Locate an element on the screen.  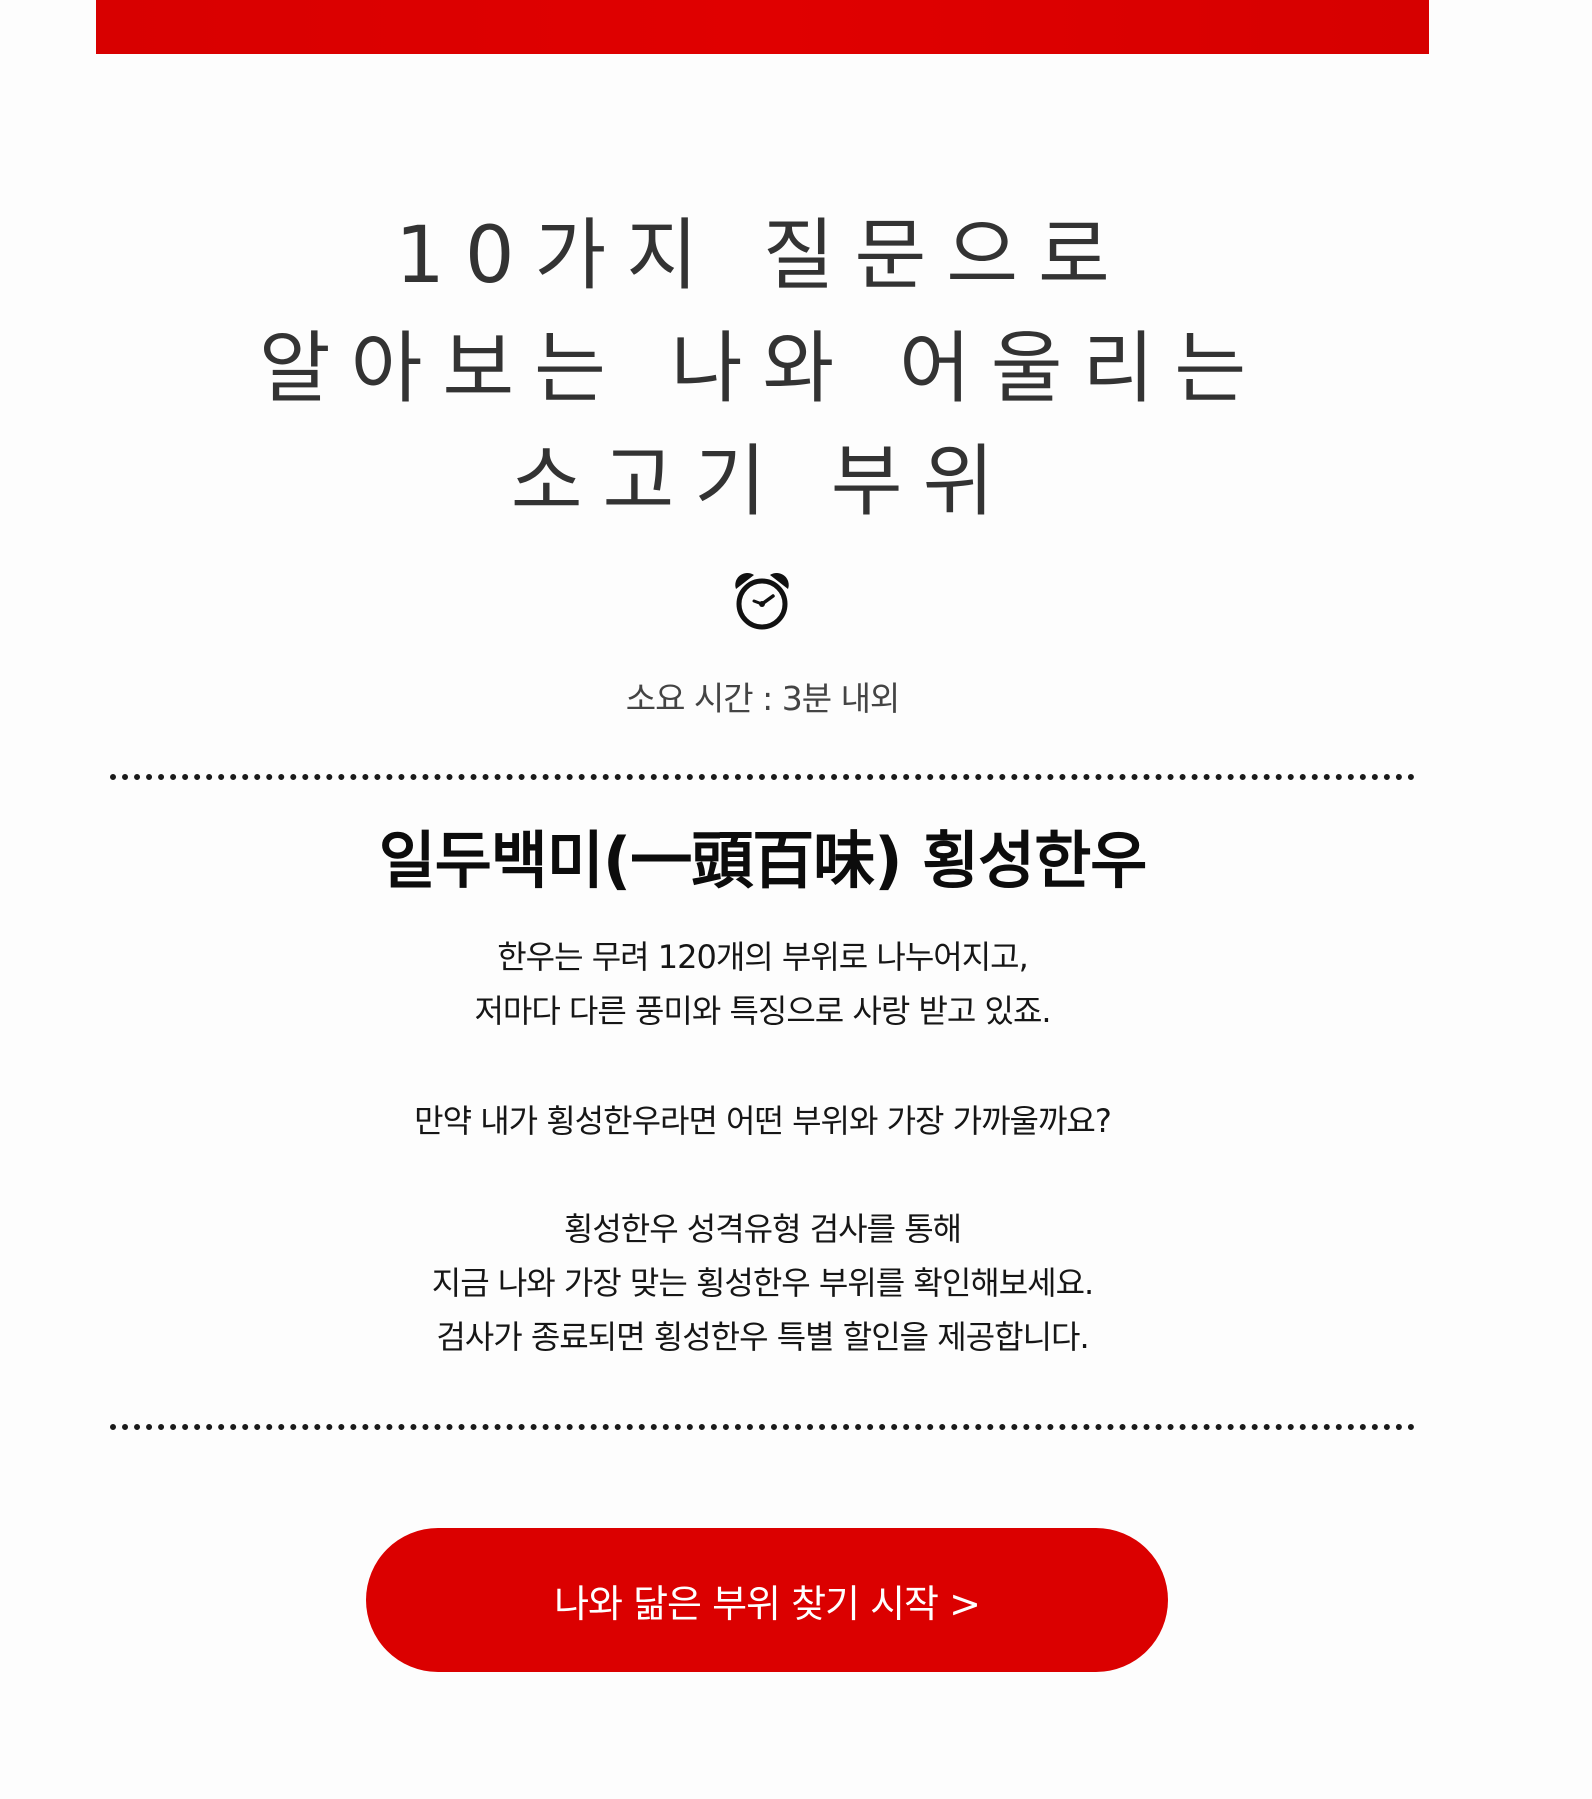
description-line: 검사가 종료되면 횡성한우 특별 할인을 제공합니다. is located at coordinates (762, 1337).